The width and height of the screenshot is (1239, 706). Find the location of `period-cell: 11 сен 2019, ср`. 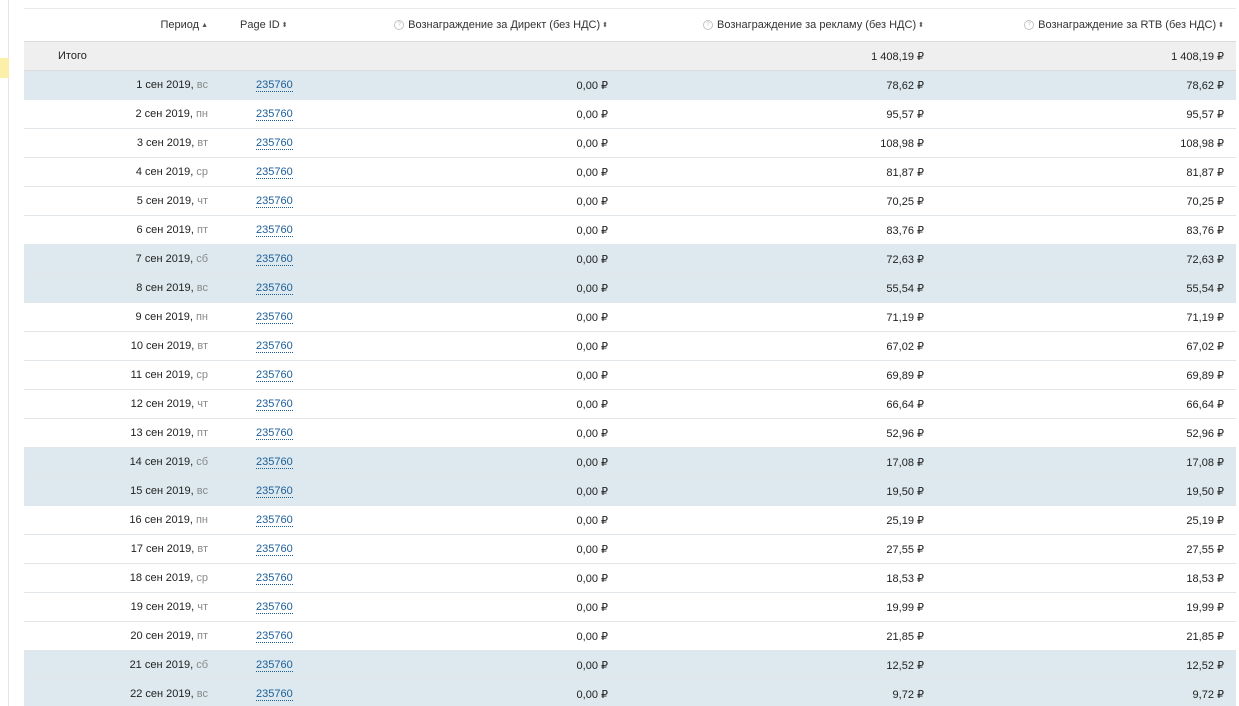

period-cell: 11 сен 2019, ср is located at coordinates (122, 375).